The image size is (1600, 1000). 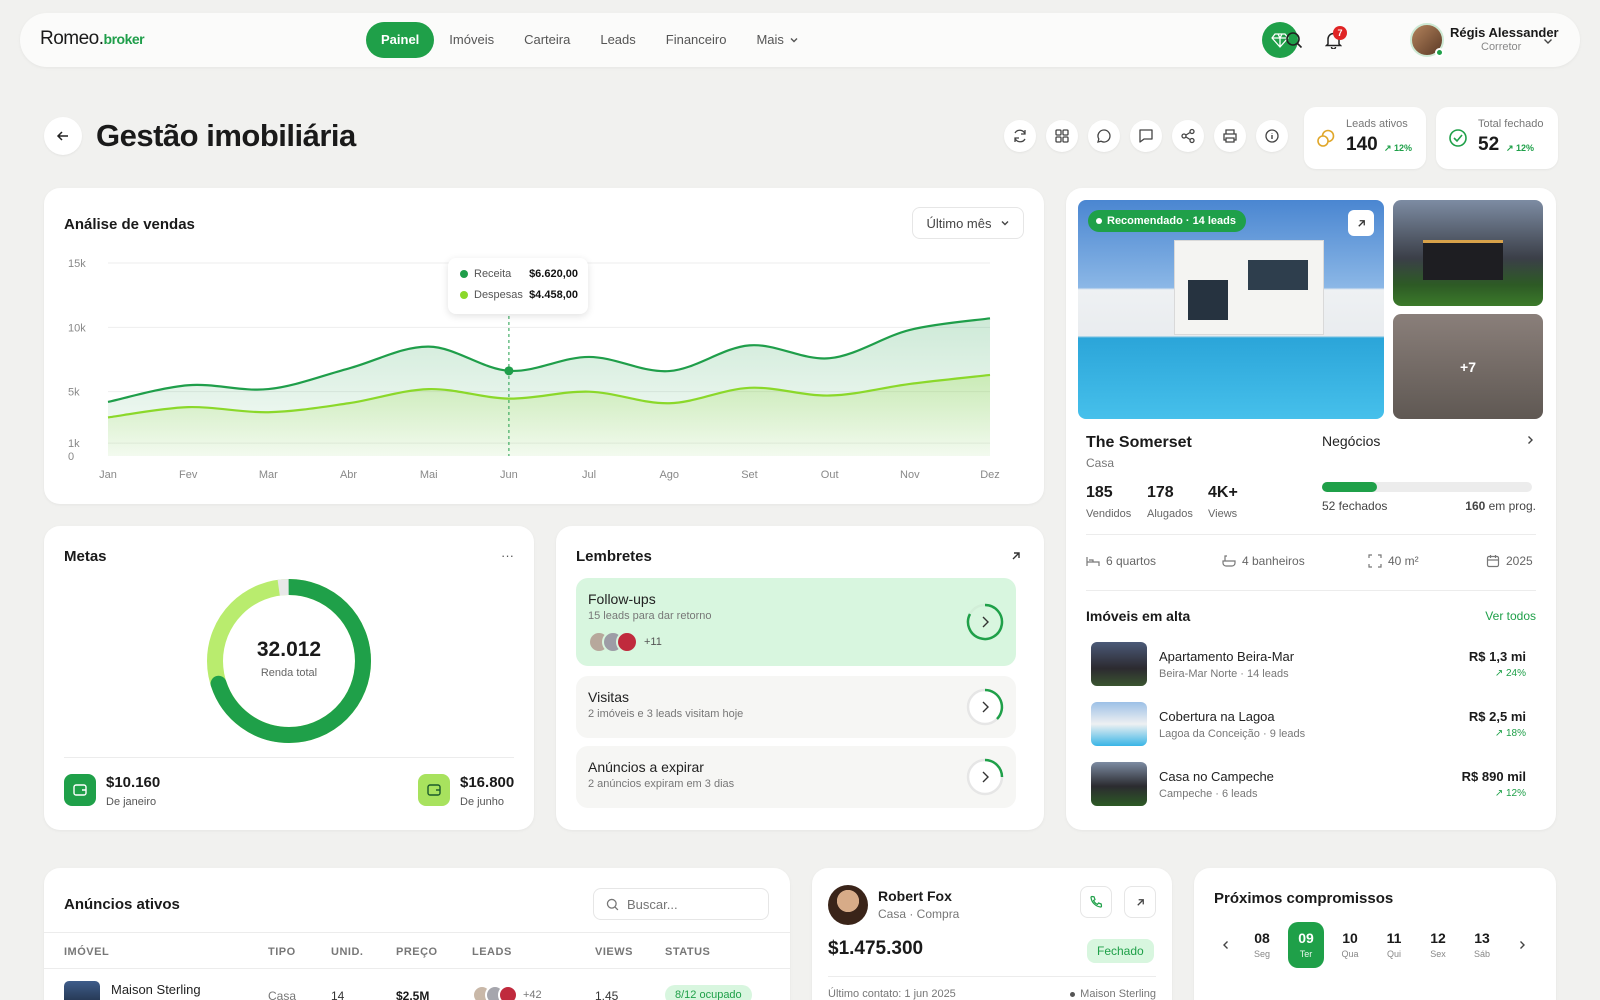 I want to click on stat-label: Total fechado, so click(x=1511, y=124).